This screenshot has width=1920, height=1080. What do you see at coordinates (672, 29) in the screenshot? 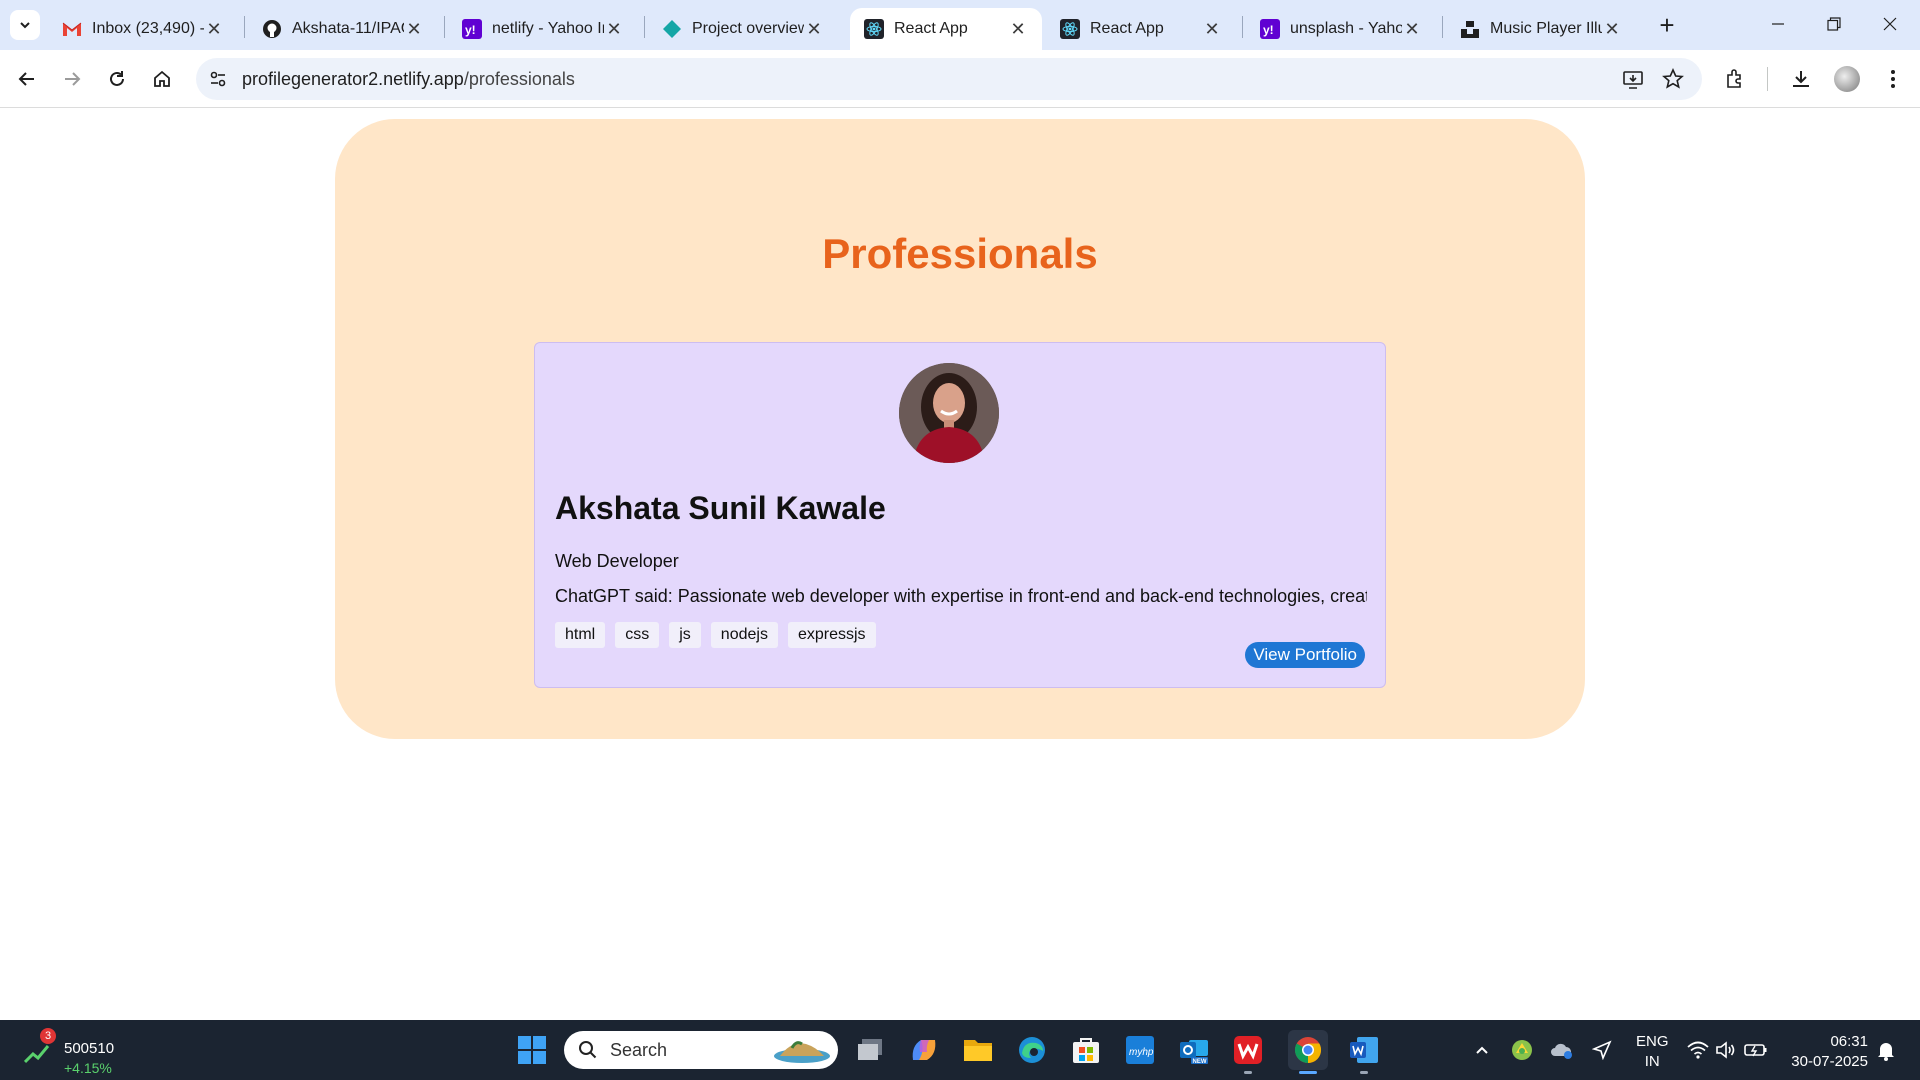
I see `netlify-icon` at bounding box center [672, 29].